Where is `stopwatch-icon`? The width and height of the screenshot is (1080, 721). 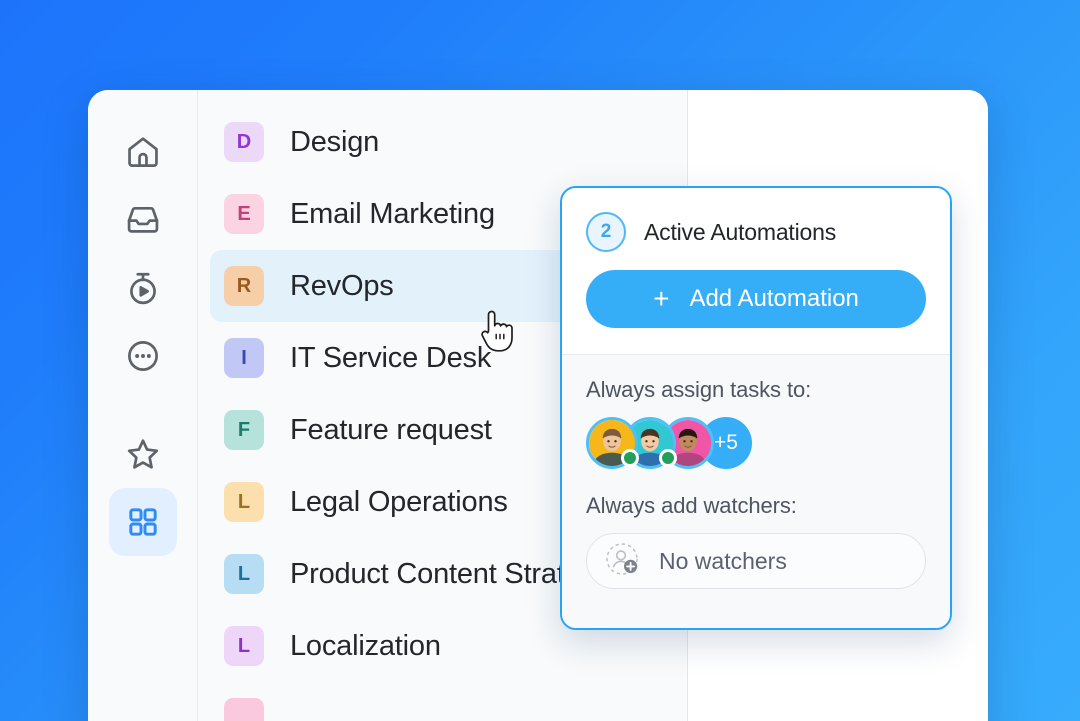
stopwatch-icon is located at coordinates (143, 288).